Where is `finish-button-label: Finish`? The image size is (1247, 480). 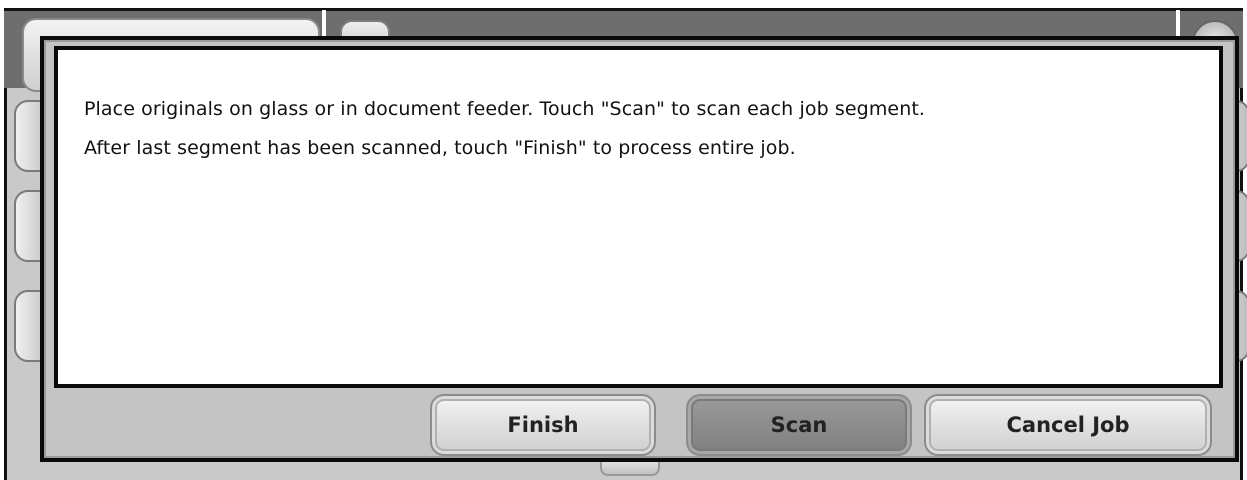
finish-button-label: Finish is located at coordinates (543, 425).